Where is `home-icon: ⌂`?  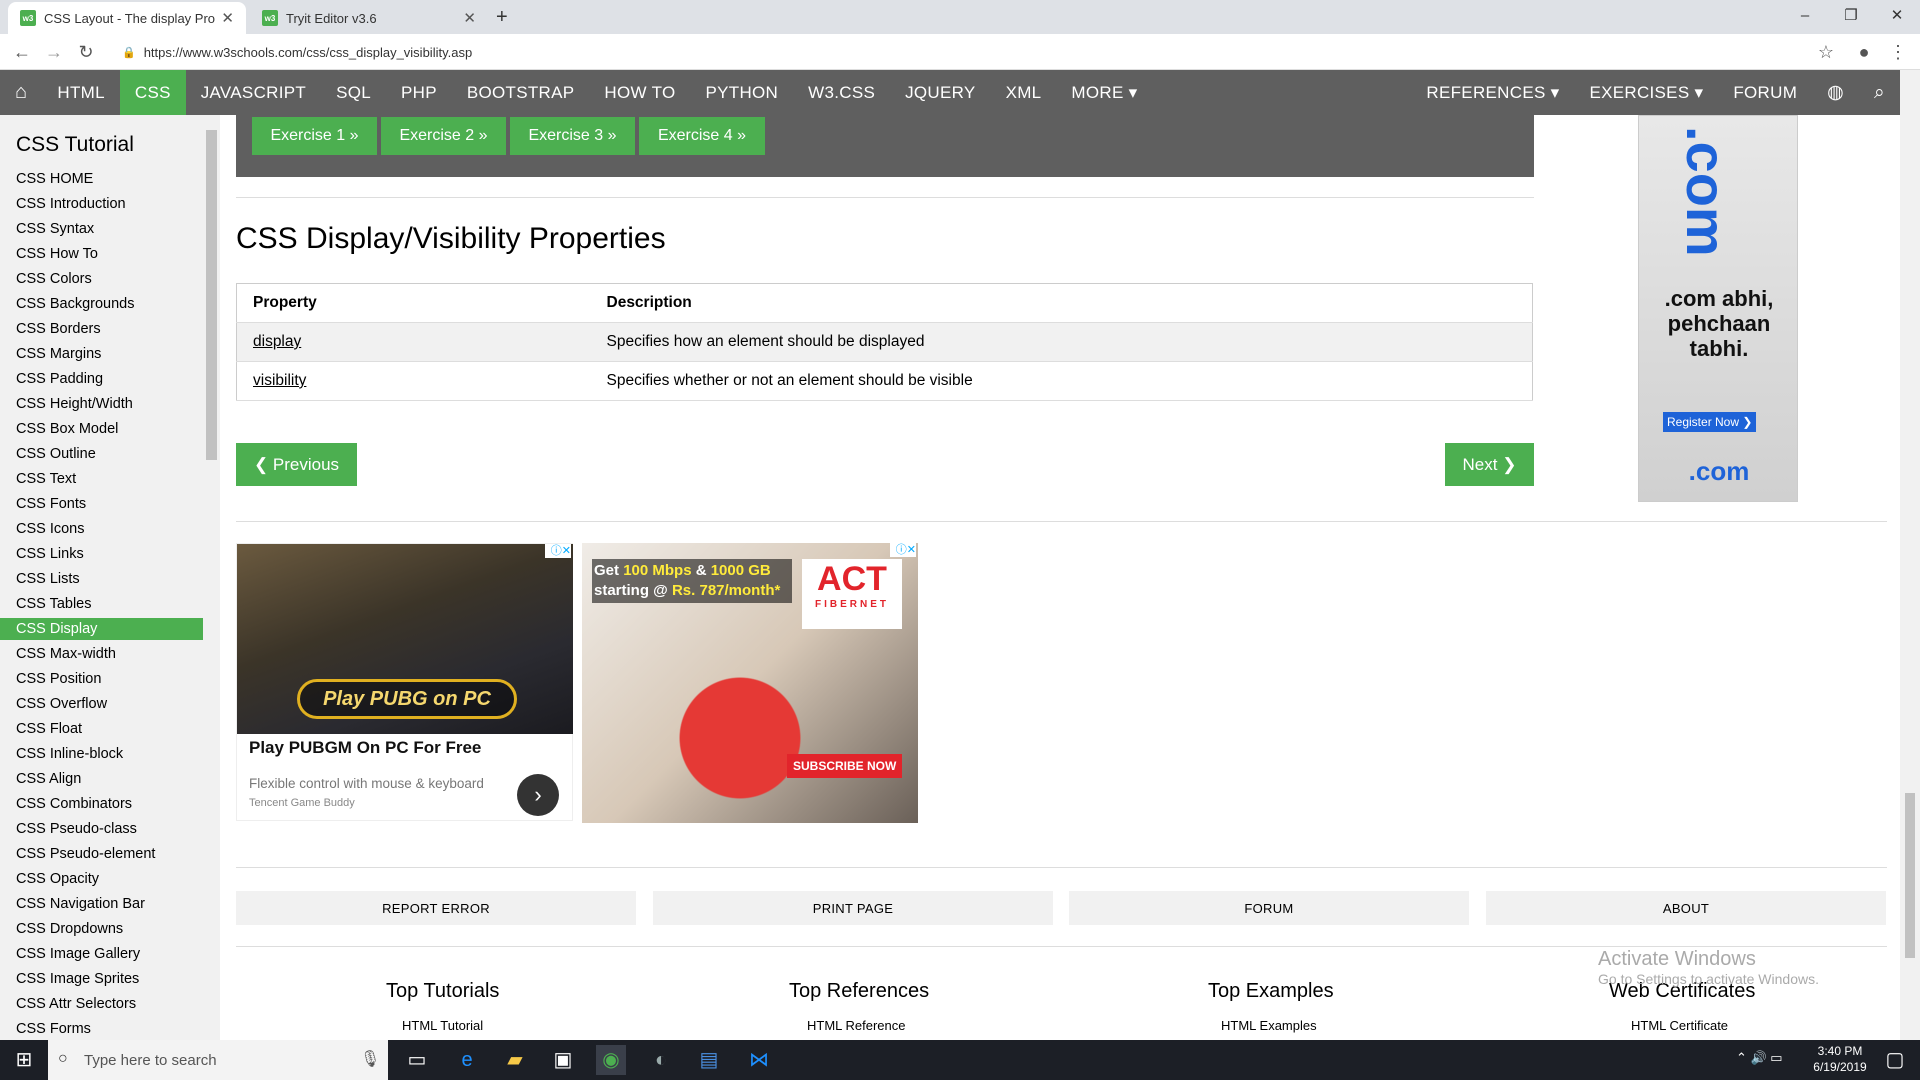
home-icon: ⌂ is located at coordinates (21, 92).